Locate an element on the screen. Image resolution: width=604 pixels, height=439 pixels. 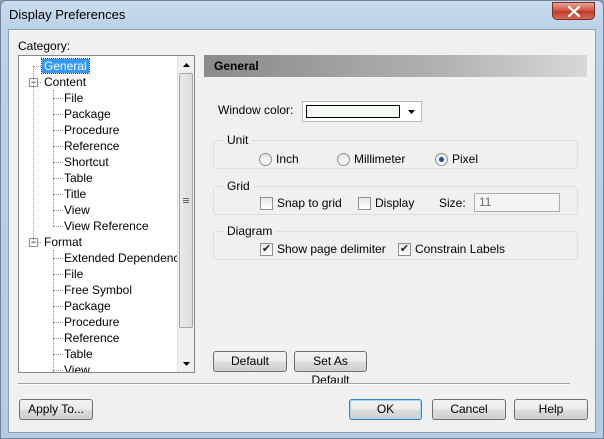
section-header: General is located at coordinates (395, 66).